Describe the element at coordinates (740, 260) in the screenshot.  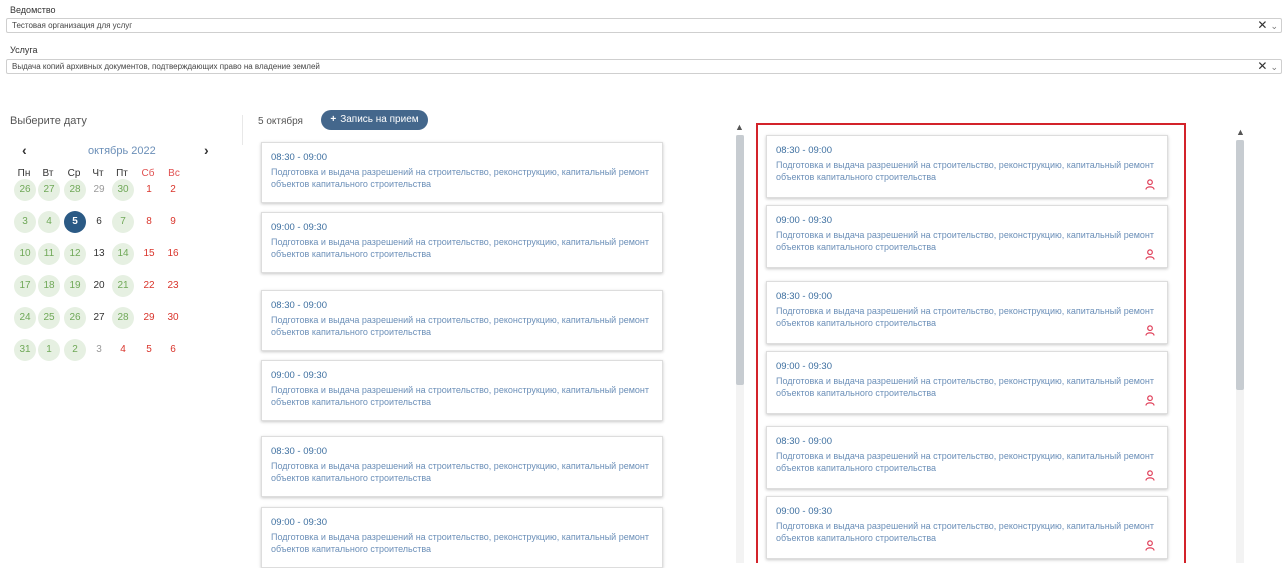
I see `left-scroll-thumb` at that location.